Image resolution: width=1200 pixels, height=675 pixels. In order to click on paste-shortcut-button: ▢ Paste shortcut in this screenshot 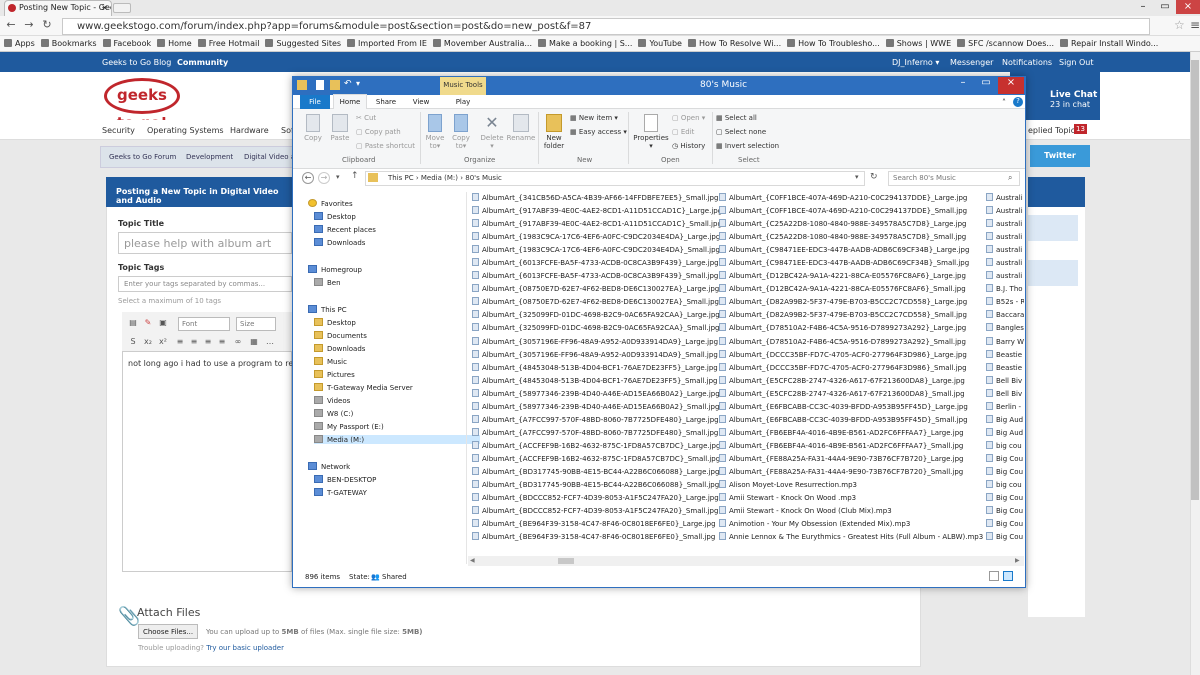, I will do `click(385, 146)`.